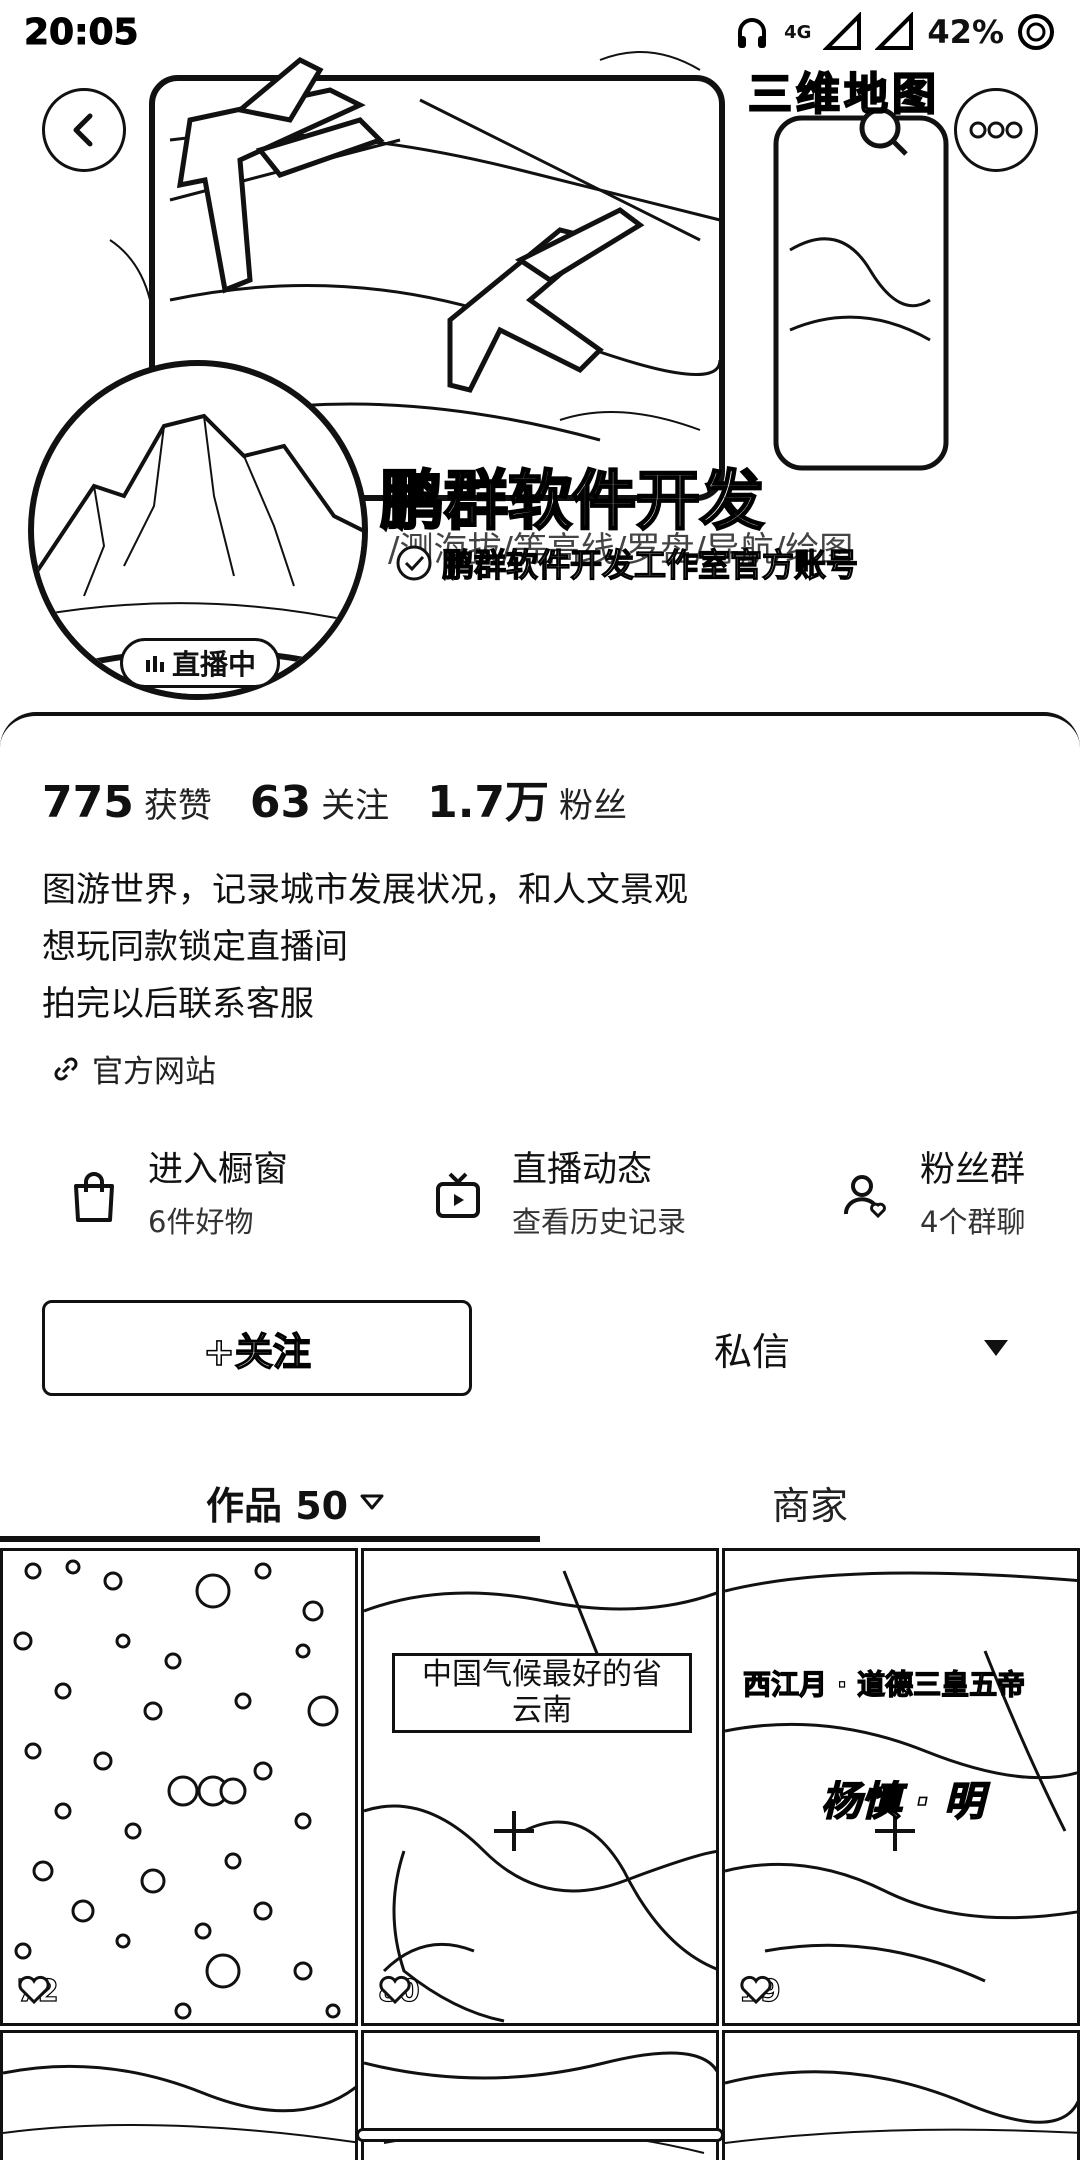 This screenshot has width=1080, height=2160. I want to click on profile-nickname: 鹏群软件开发, so click(572, 502).